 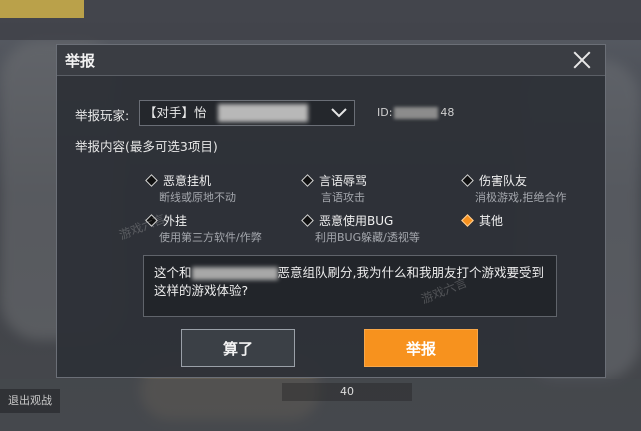 What do you see at coordinates (491, 221) in the screenshot?
I see `option-title: 其他` at bounding box center [491, 221].